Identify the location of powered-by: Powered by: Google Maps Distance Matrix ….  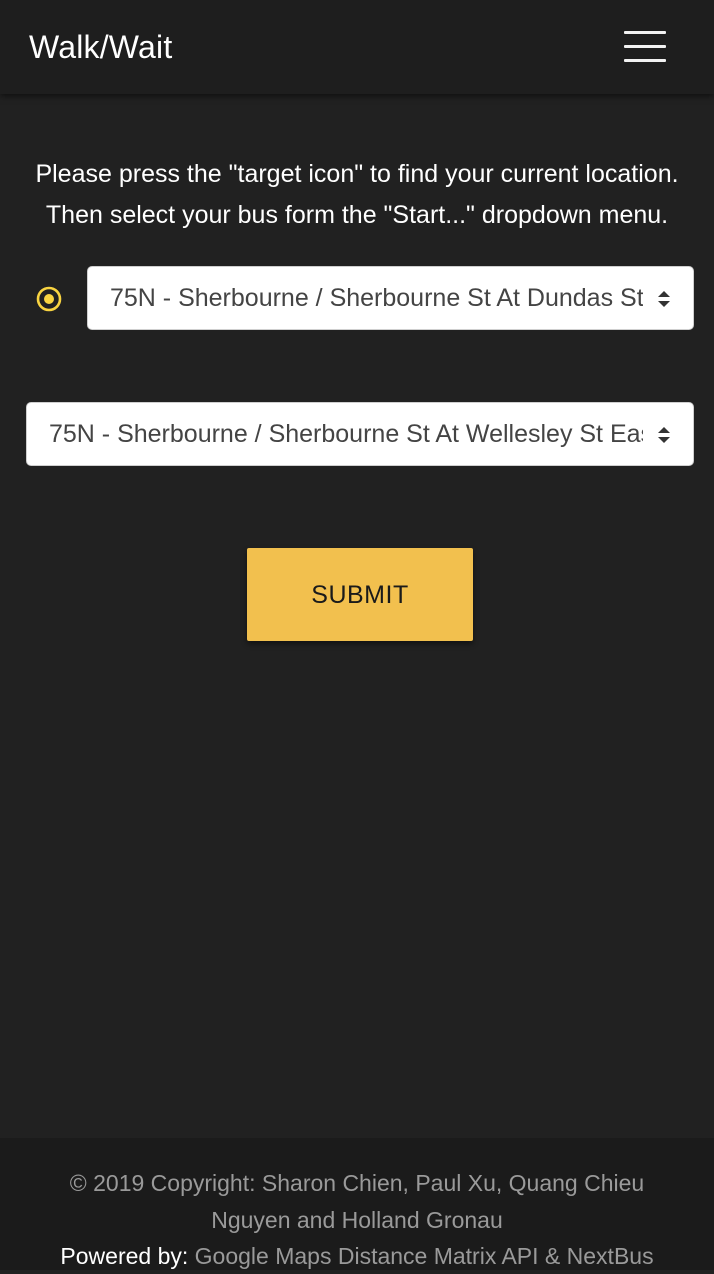
(357, 1256).